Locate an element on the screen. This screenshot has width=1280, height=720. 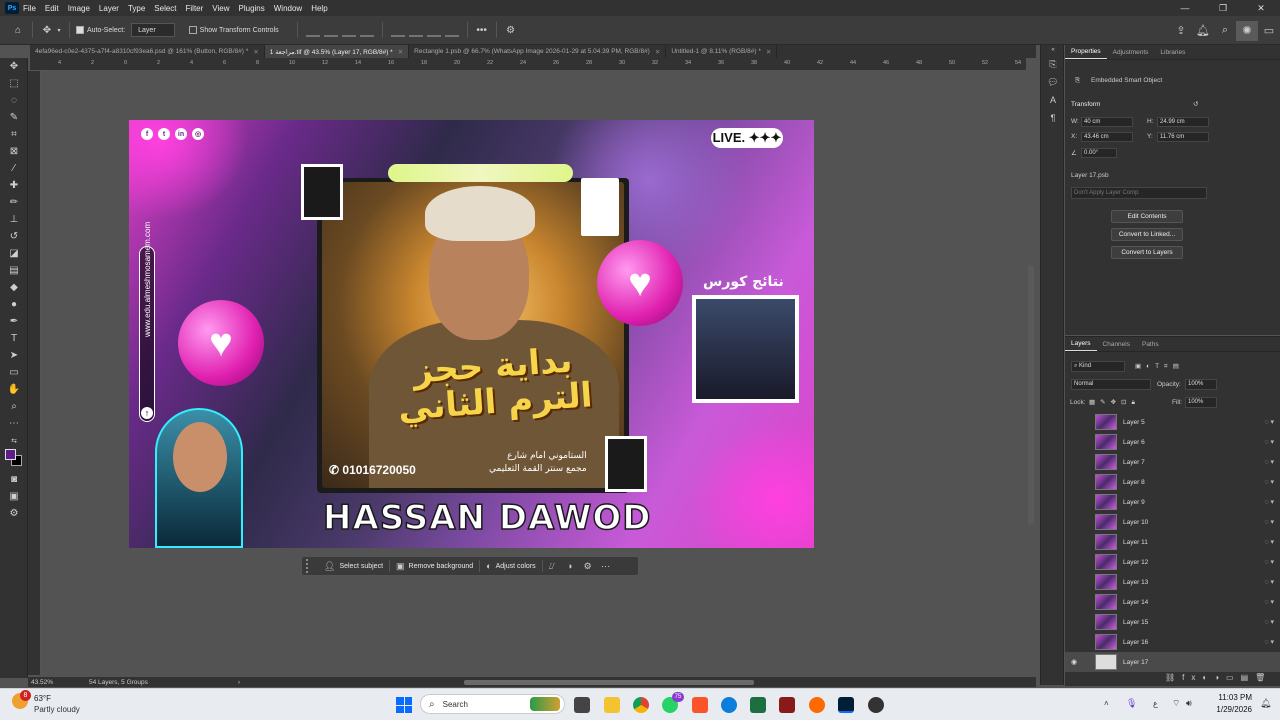
menu-file: File is located at coordinates (29, 8).